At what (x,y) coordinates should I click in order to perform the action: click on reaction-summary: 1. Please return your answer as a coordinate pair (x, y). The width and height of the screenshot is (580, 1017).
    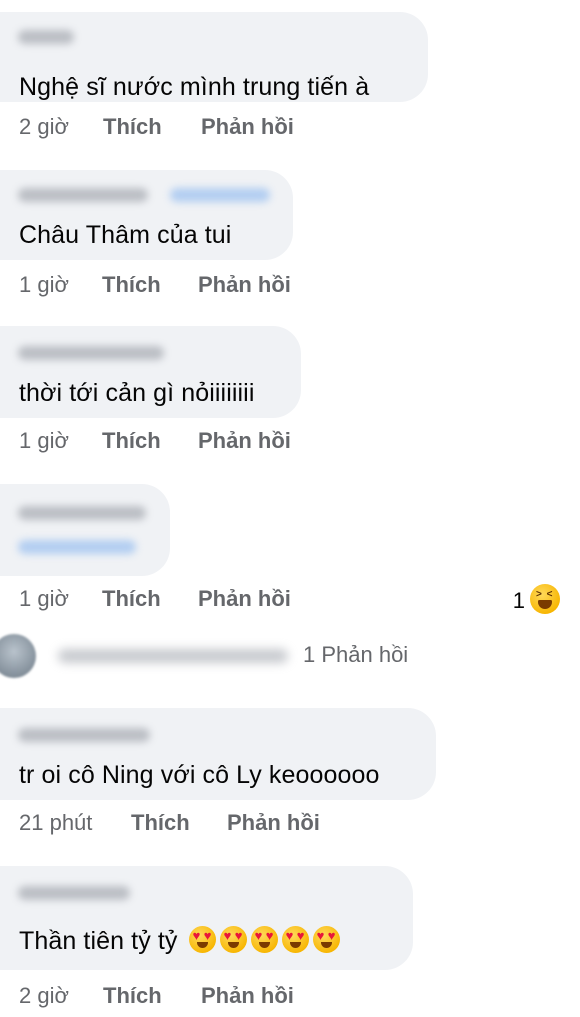
    Looking at the image, I should click on (536, 599).